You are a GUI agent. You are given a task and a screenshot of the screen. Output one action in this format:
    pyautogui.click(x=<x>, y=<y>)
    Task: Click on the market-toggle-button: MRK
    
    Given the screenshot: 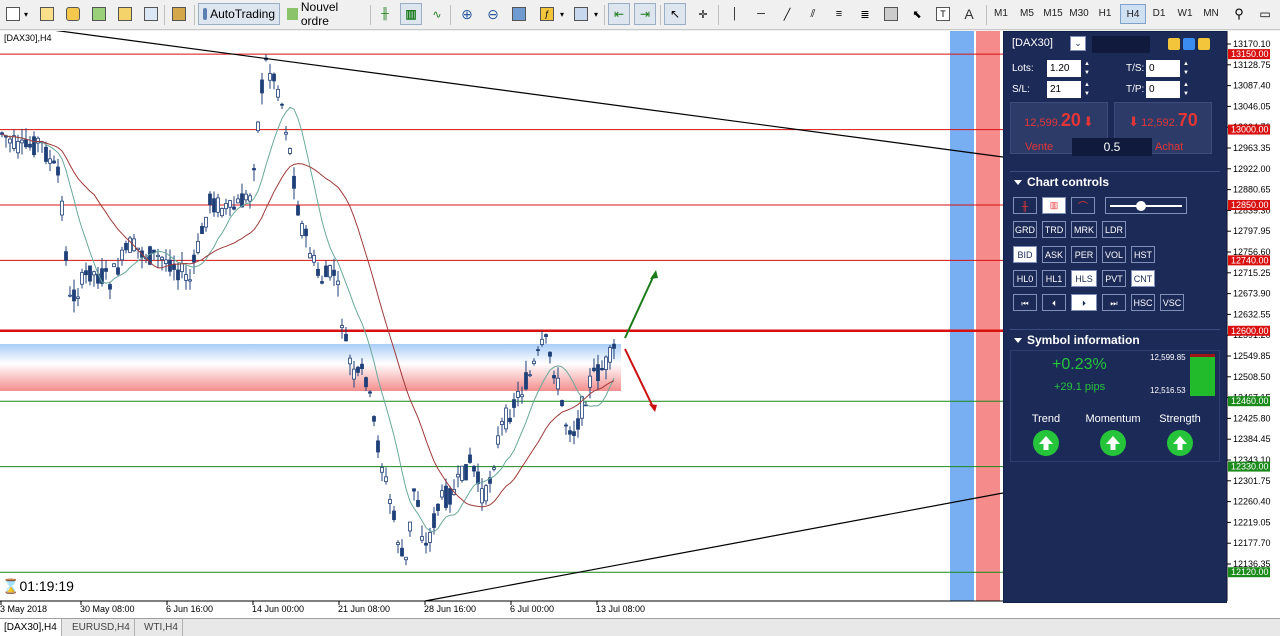 What is the action you would take?
    pyautogui.click(x=1084, y=229)
    